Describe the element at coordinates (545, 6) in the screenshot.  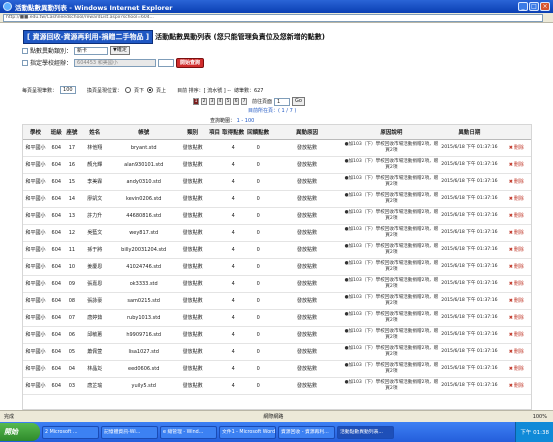
I see `close-button: ×` at that location.